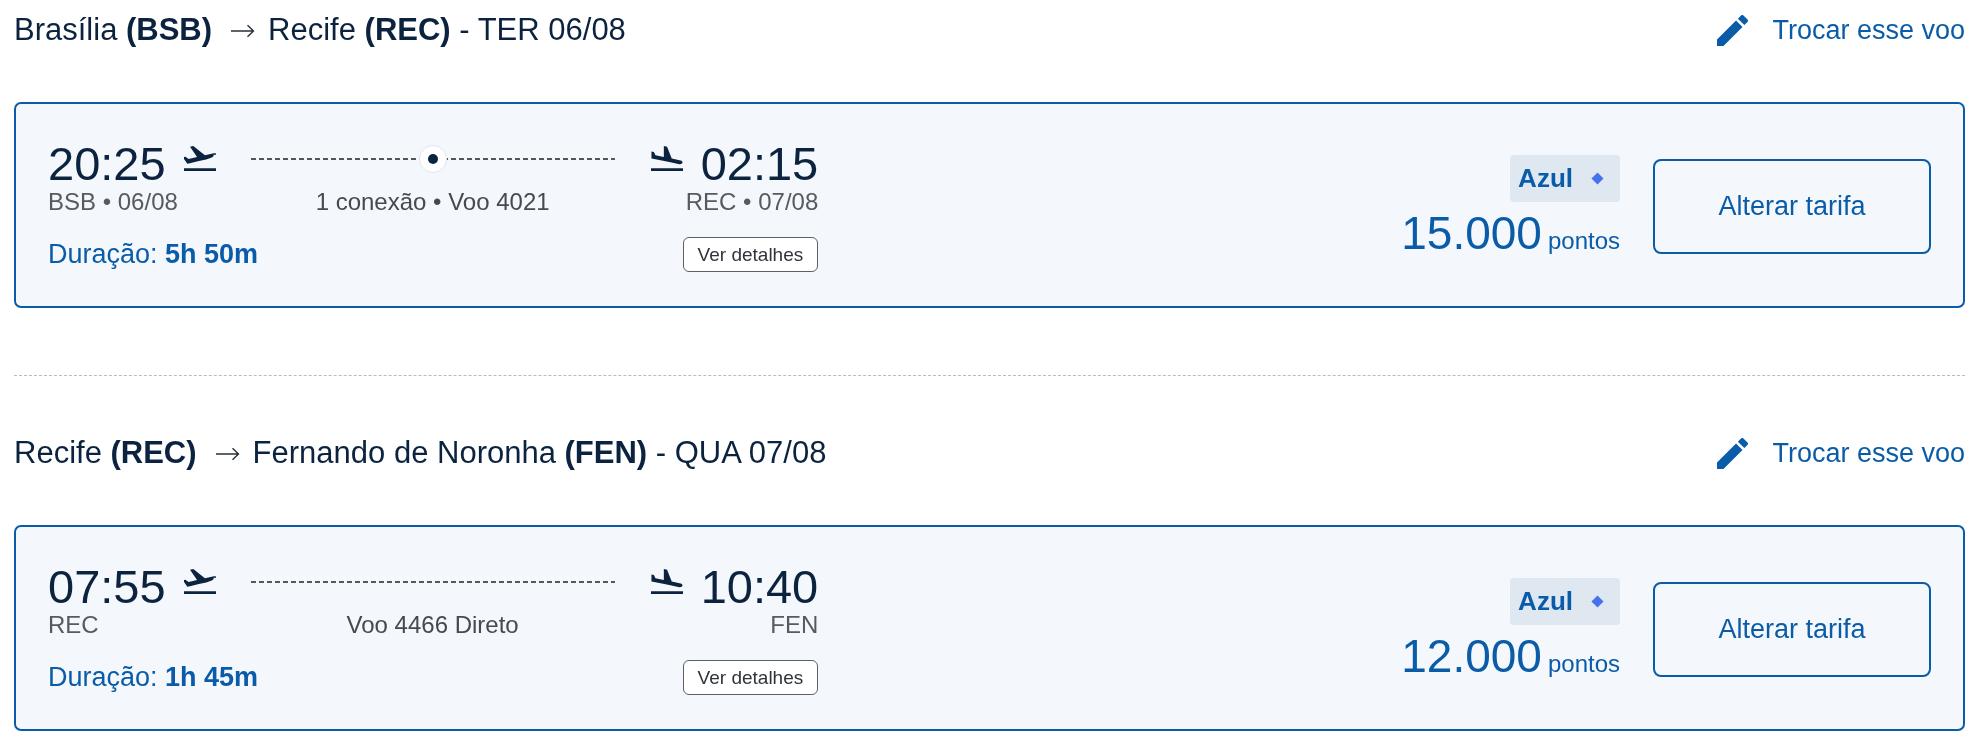 Image resolution: width=1979 pixels, height=745 pixels. What do you see at coordinates (153, 254) in the screenshot?
I see `flight-duration: Duração: 5h 50m` at bounding box center [153, 254].